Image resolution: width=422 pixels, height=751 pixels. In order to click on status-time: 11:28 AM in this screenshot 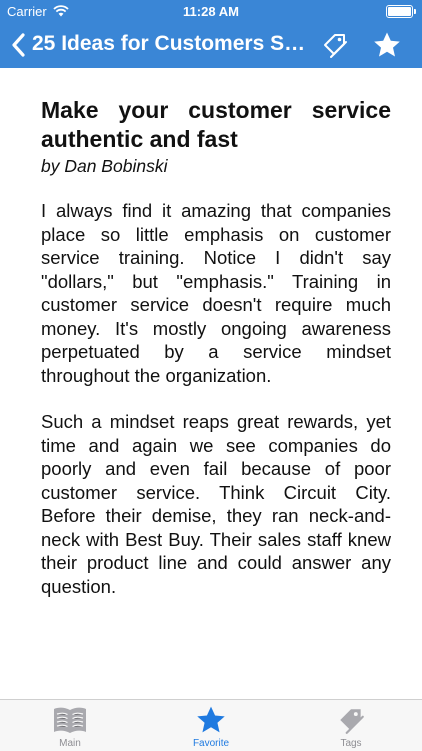, I will do `click(211, 11)`.